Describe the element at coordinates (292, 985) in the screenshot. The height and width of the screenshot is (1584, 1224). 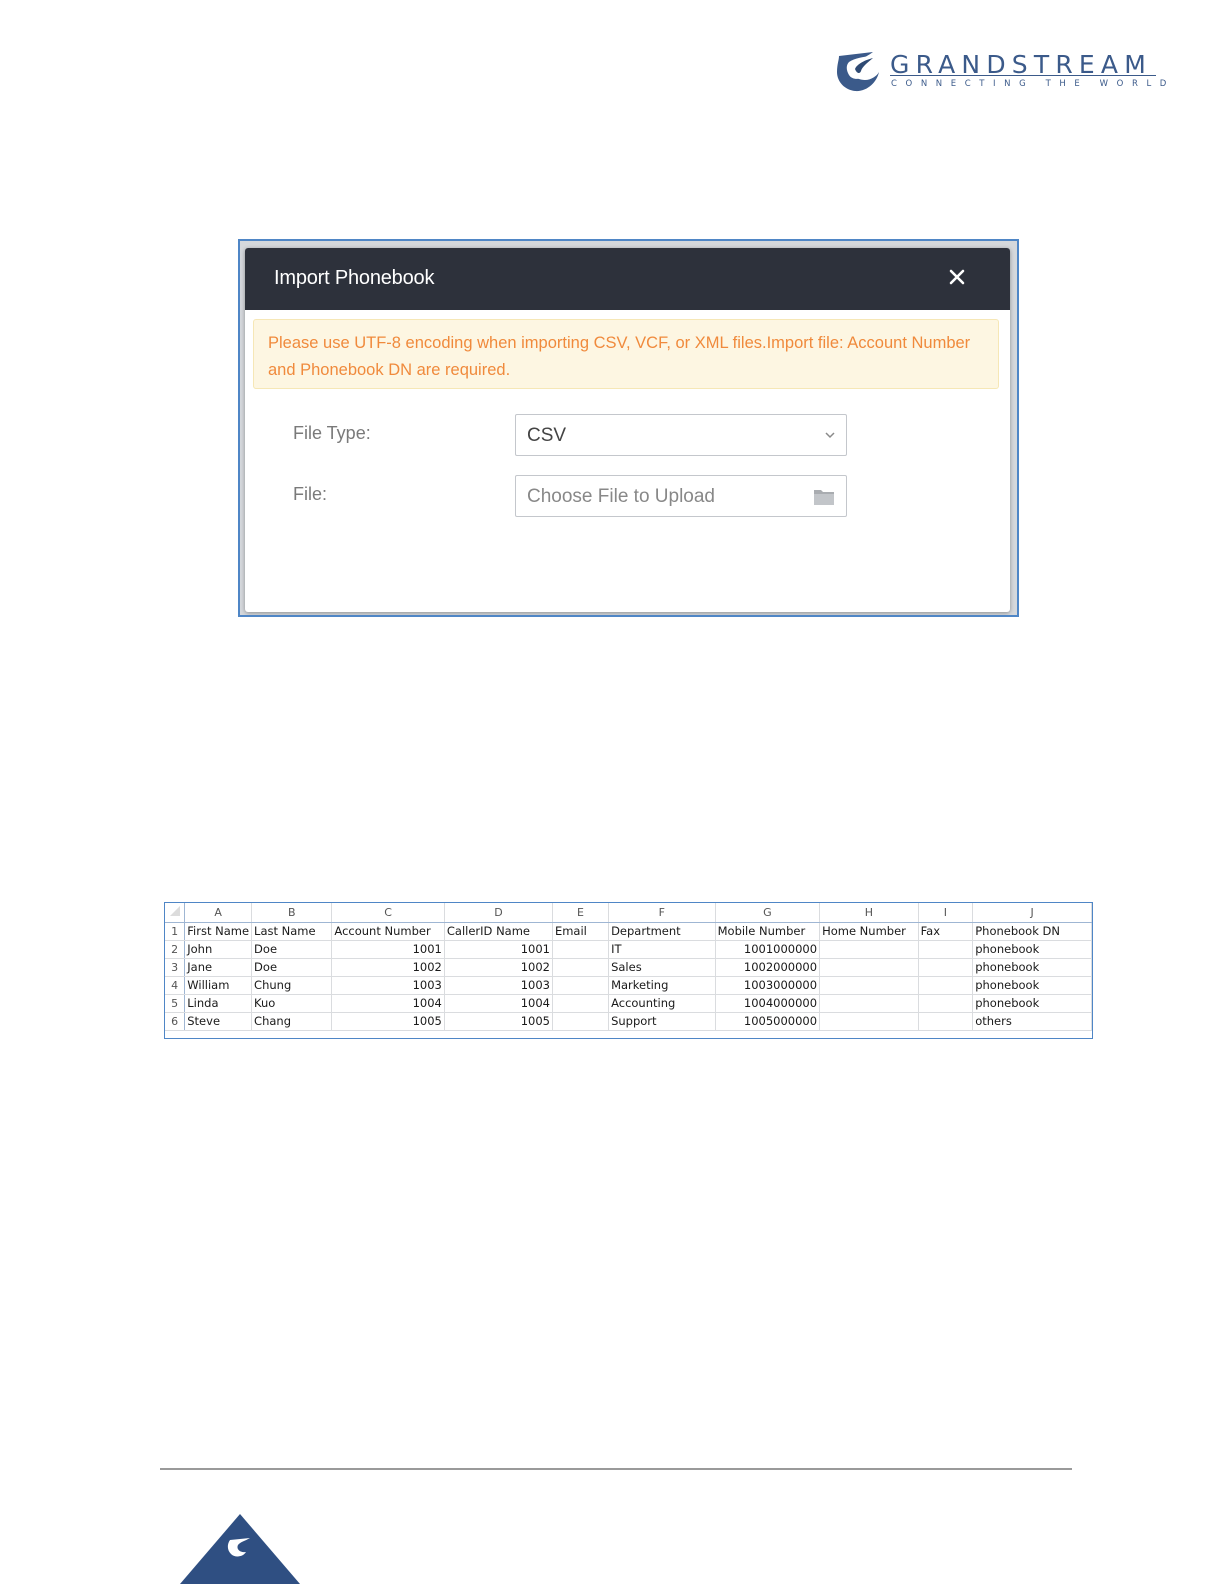
I see `table-cell: Chung` at that location.